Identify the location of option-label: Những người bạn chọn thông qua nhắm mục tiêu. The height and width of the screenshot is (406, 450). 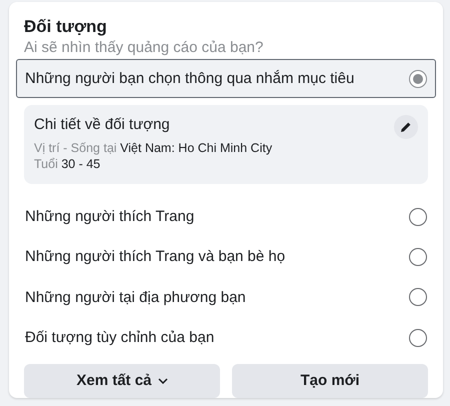
(189, 79).